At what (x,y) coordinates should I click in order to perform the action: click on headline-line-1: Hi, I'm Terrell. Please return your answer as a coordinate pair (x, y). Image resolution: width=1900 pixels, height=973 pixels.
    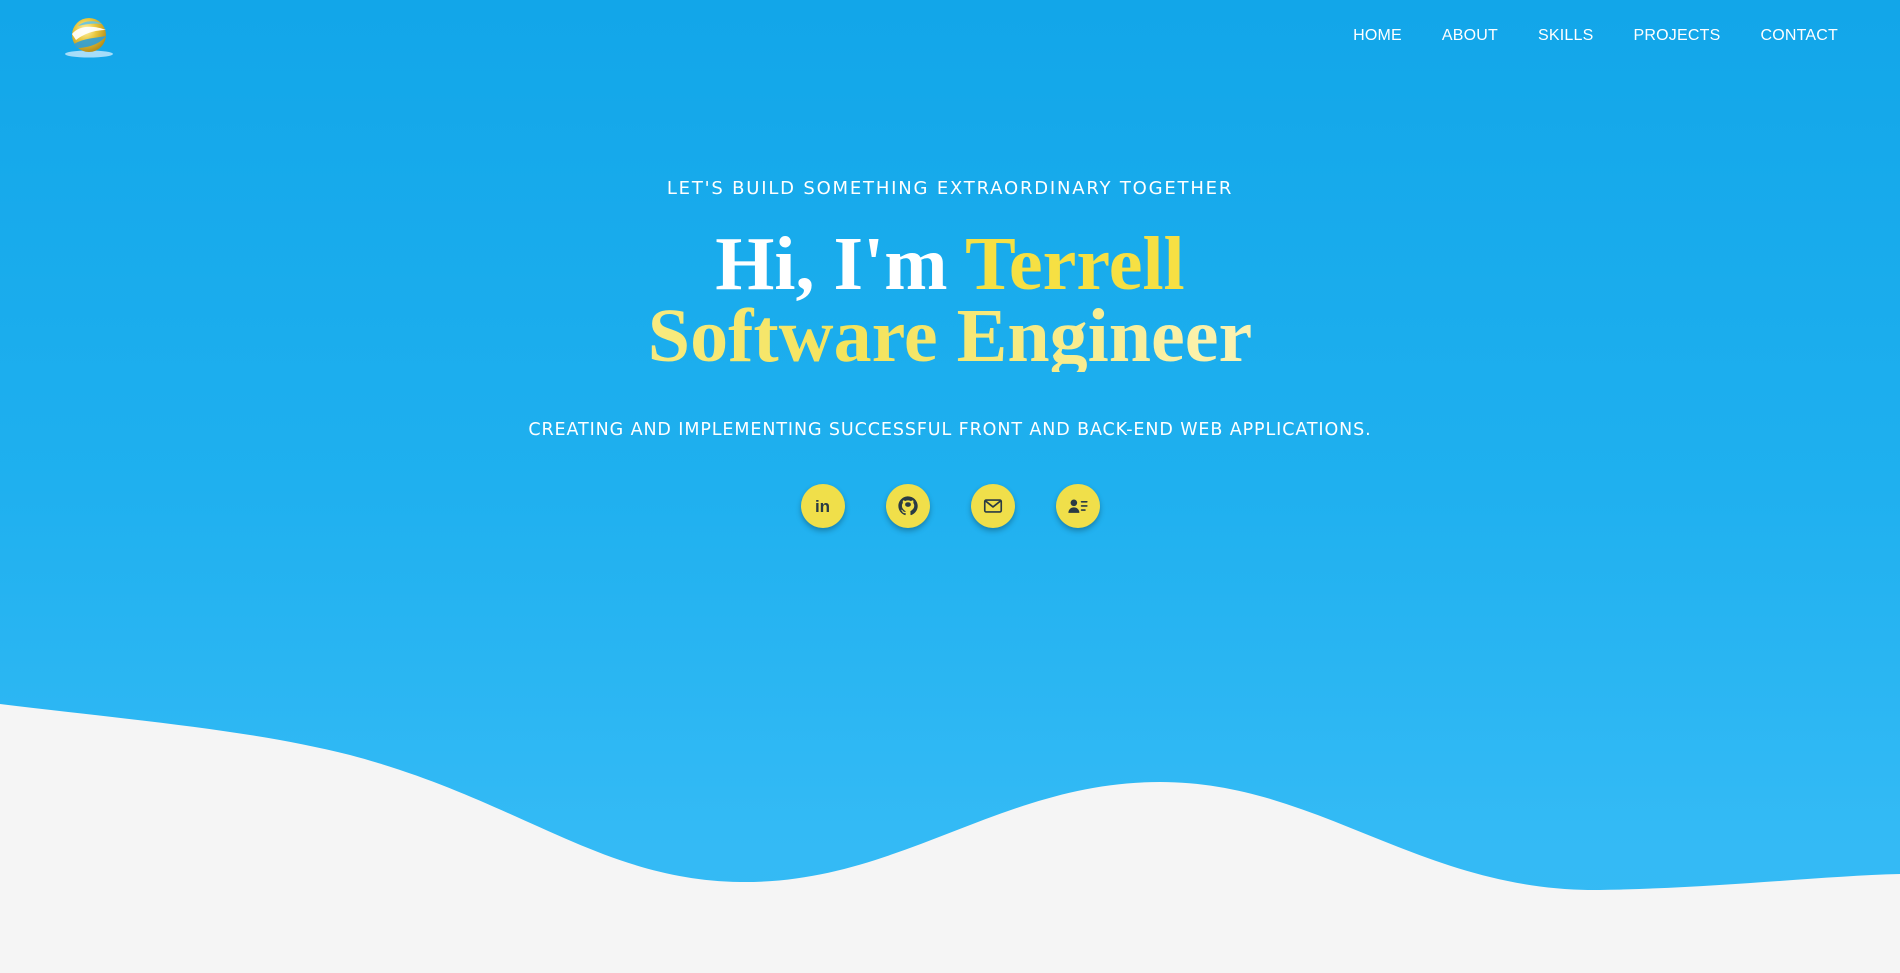
    Looking at the image, I should click on (950, 264).